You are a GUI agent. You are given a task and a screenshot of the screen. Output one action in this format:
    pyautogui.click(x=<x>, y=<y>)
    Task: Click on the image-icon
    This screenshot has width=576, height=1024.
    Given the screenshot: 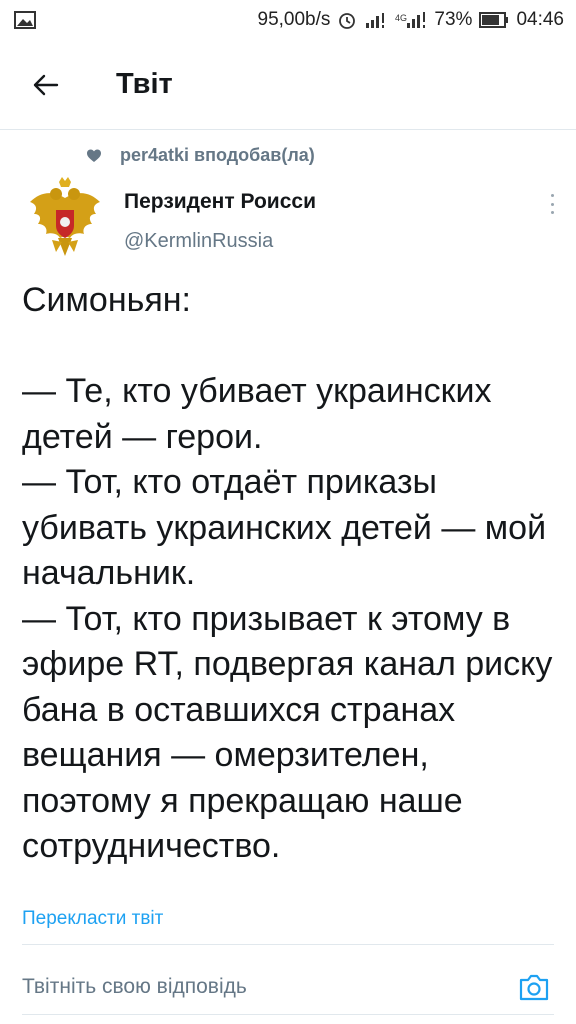 What is the action you would take?
    pyautogui.click(x=25, y=20)
    